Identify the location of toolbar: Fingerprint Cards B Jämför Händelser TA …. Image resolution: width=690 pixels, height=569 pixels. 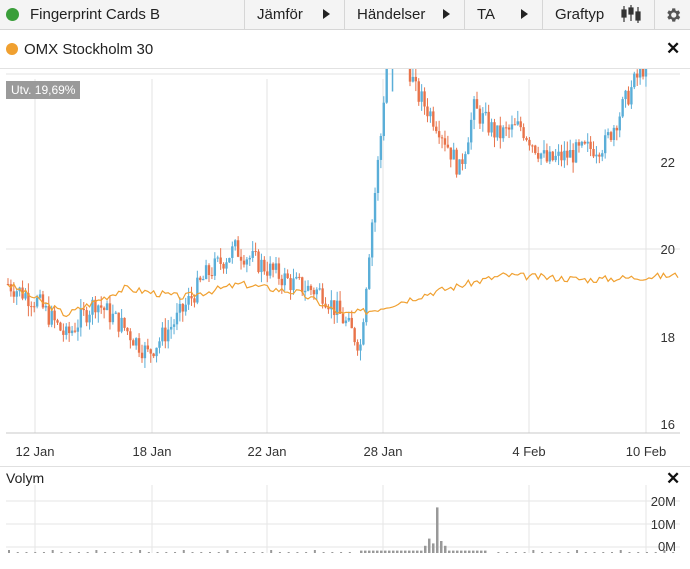
(345, 15).